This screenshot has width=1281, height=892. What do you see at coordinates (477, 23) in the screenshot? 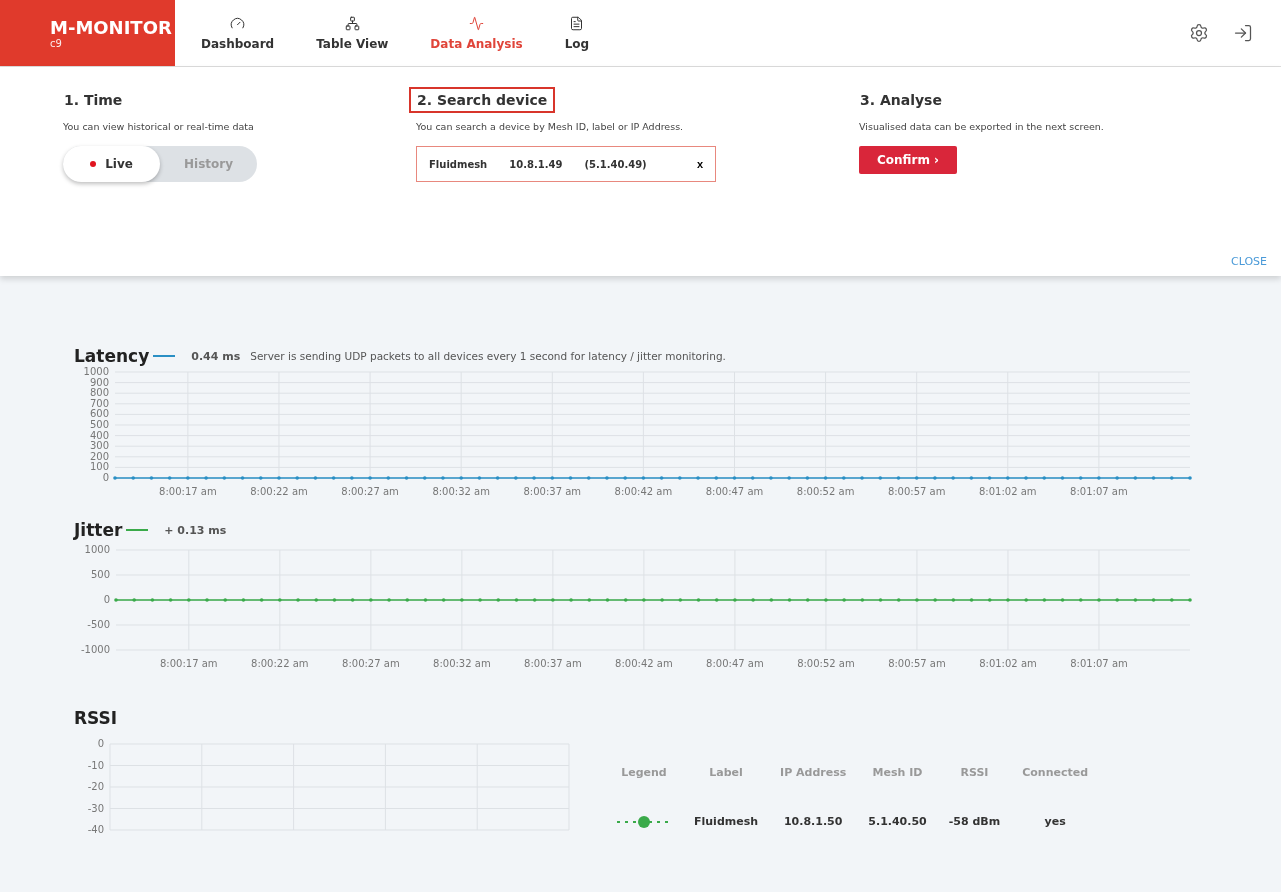
I see `activity-icon` at bounding box center [477, 23].